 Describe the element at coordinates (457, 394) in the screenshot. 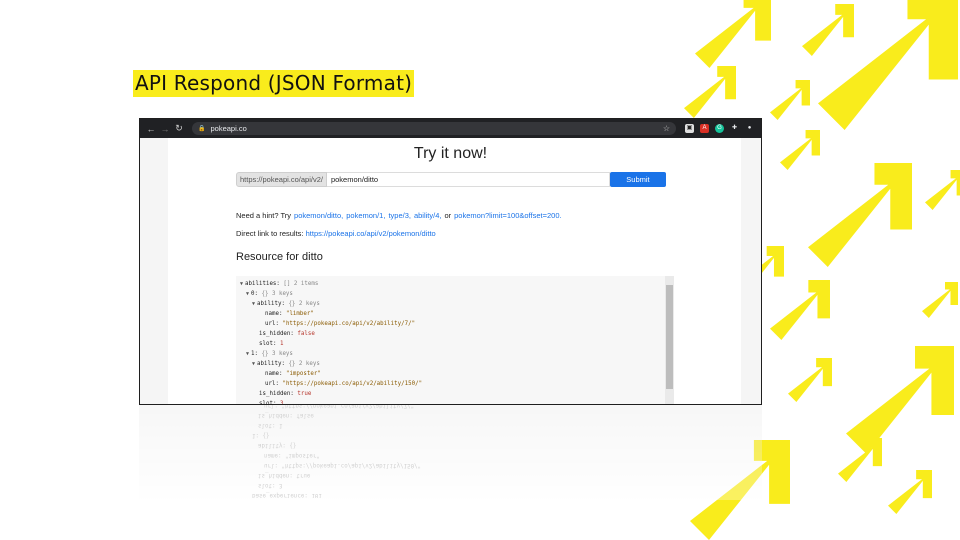

I see `json-line: is_hidden: true` at that location.